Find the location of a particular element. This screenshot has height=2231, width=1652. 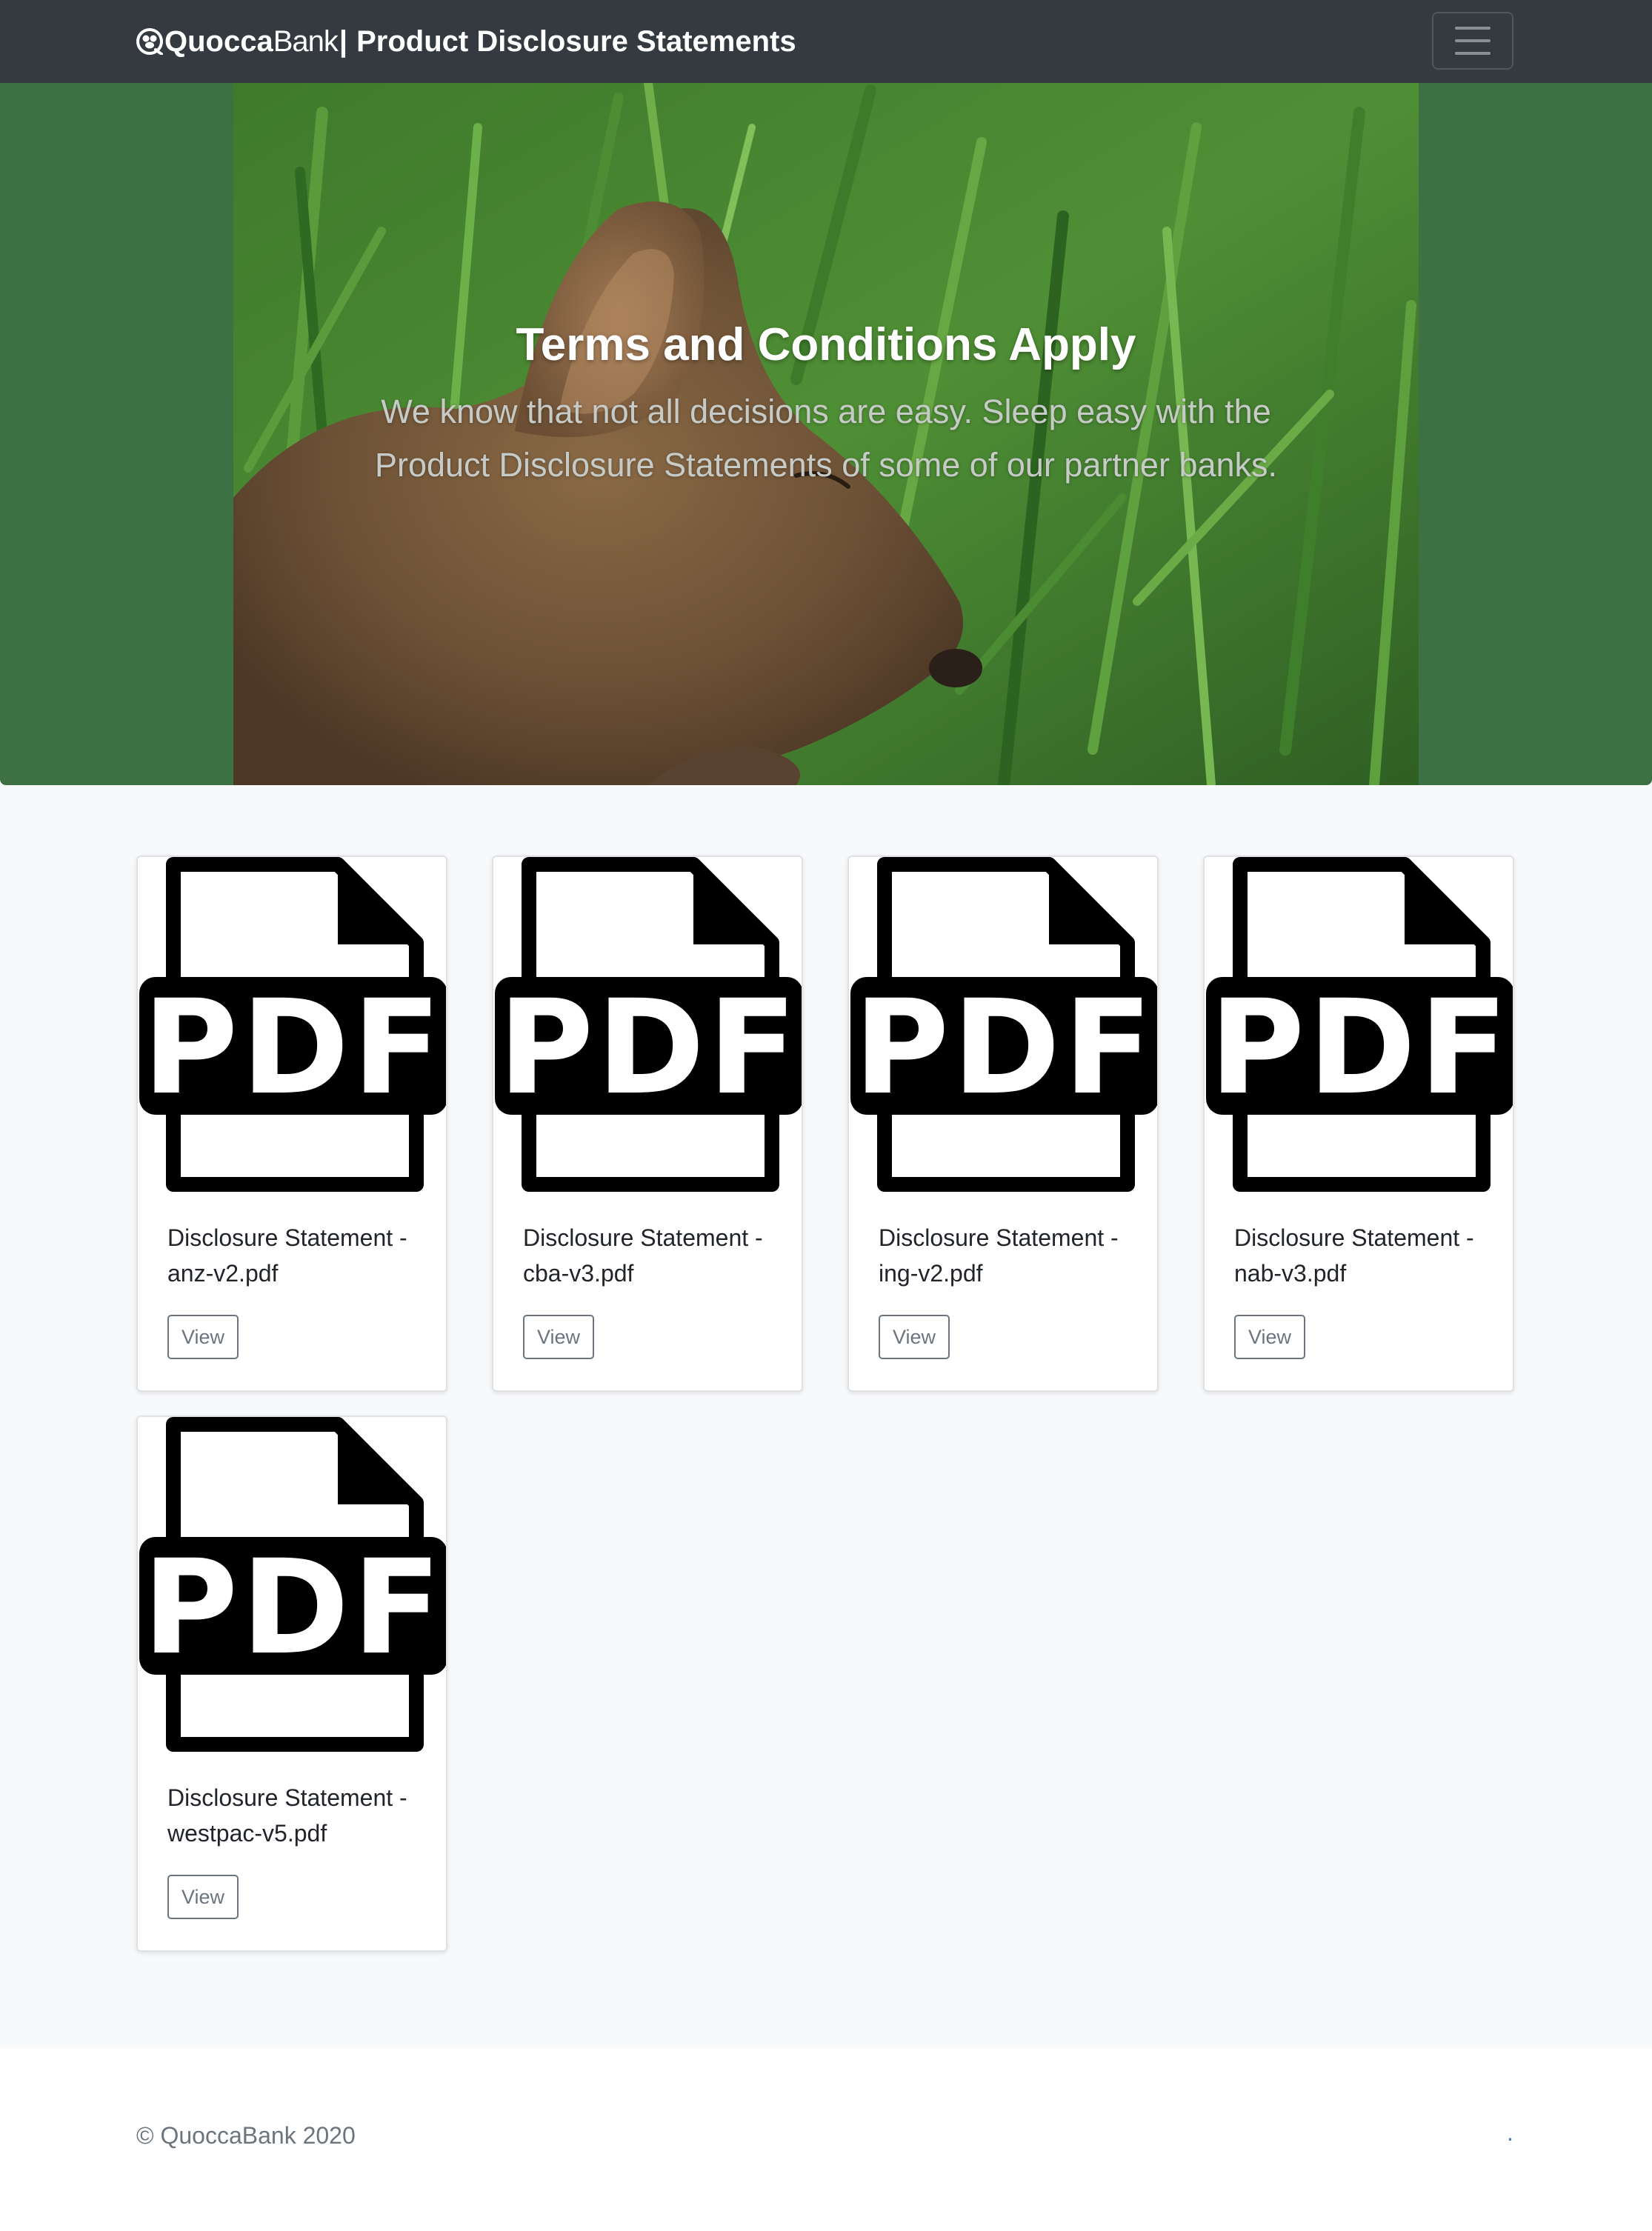

hamburger-menu-icon is located at coordinates (1473, 41).